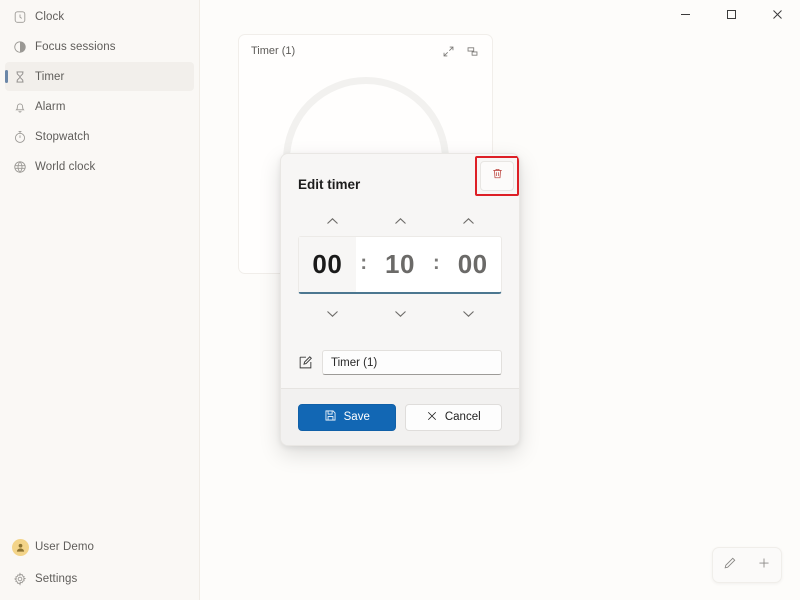 The height and width of the screenshot is (600, 800). What do you see at coordinates (99, 166) in the screenshot?
I see `sidebar-item-world-clock: World clock` at bounding box center [99, 166].